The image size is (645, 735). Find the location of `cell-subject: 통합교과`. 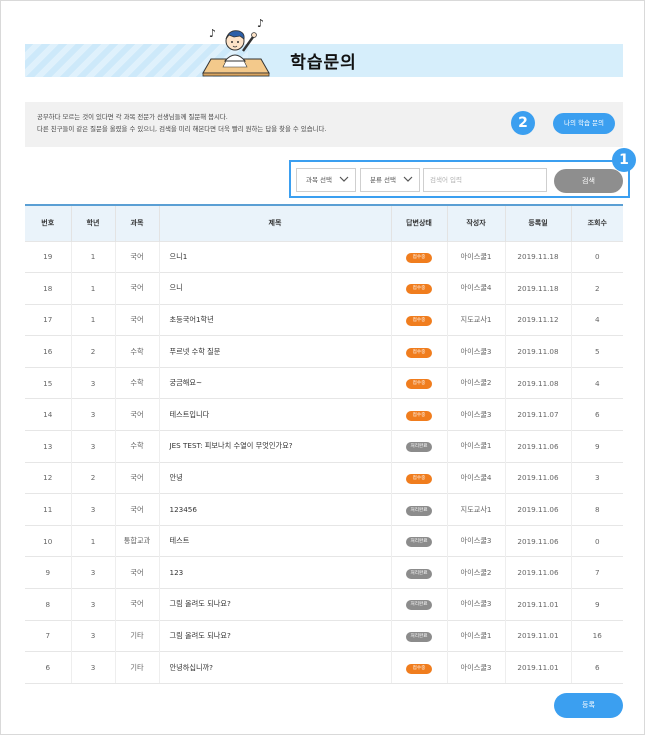

cell-subject: 통합교과 is located at coordinates (136, 540).